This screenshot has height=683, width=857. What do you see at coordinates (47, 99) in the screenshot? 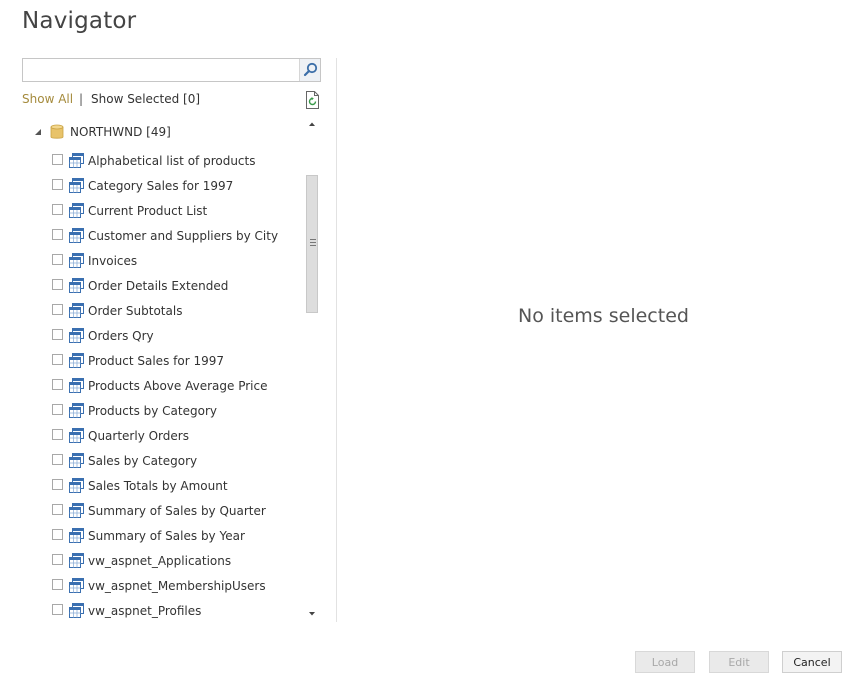
I see `show-all-link: Show All` at bounding box center [47, 99].